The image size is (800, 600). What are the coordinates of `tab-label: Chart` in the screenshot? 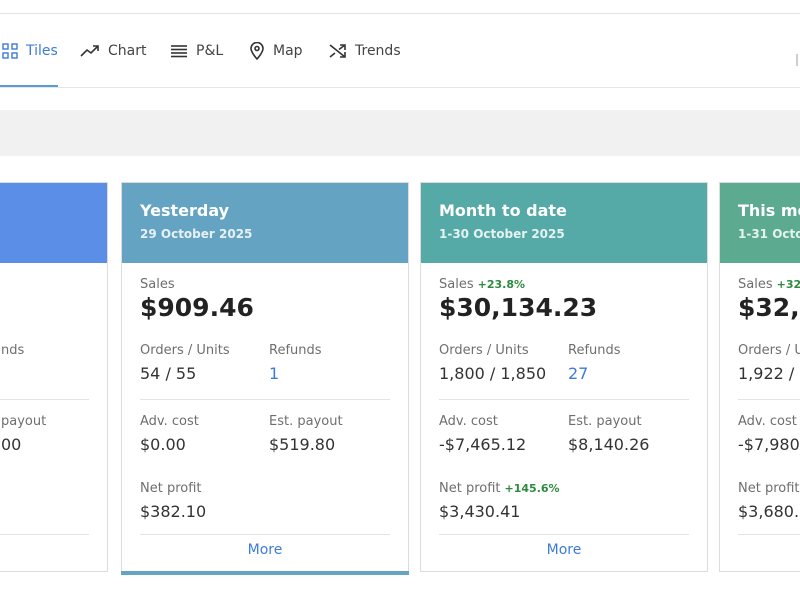 It's located at (127, 51).